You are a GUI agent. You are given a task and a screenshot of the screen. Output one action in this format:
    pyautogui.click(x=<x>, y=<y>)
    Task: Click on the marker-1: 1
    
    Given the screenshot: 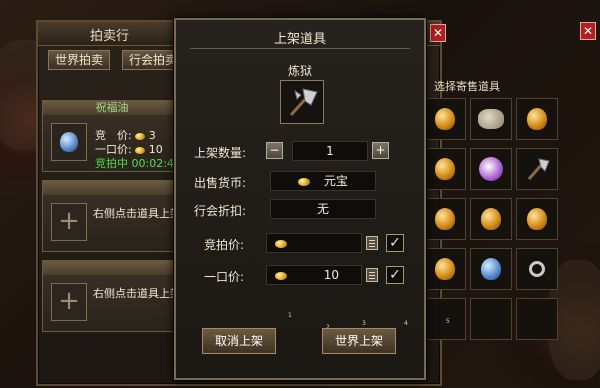 What is the action you would take?
    pyautogui.click(x=290, y=315)
    